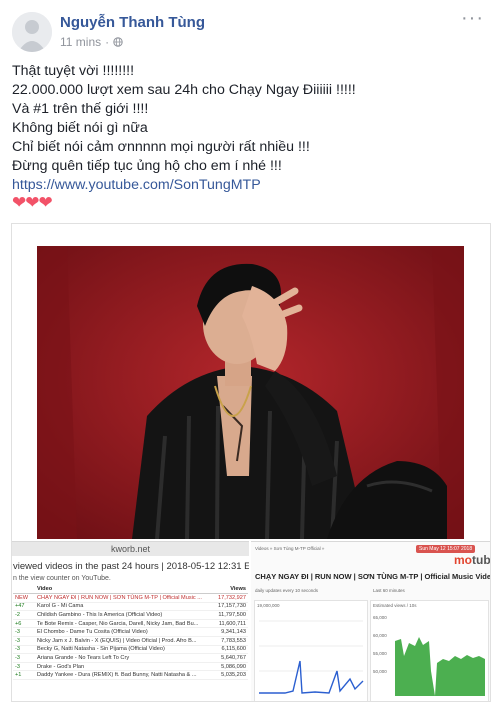 This screenshot has width=500, height=706. What do you see at coordinates (231, 650) in the screenshot?
I see `view-count: 6,115,600` at bounding box center [231, 650].